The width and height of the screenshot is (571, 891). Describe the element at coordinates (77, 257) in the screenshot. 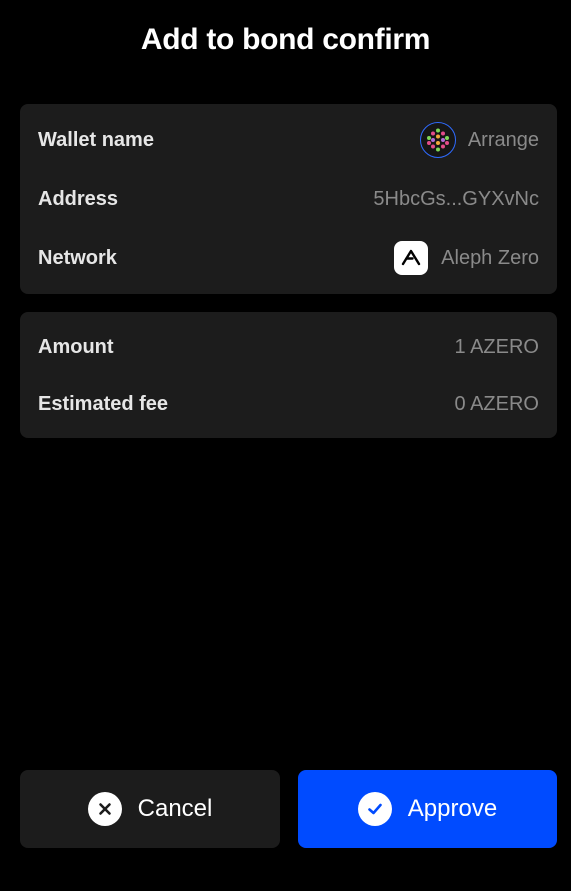

I see `network-label: Network` at that location.